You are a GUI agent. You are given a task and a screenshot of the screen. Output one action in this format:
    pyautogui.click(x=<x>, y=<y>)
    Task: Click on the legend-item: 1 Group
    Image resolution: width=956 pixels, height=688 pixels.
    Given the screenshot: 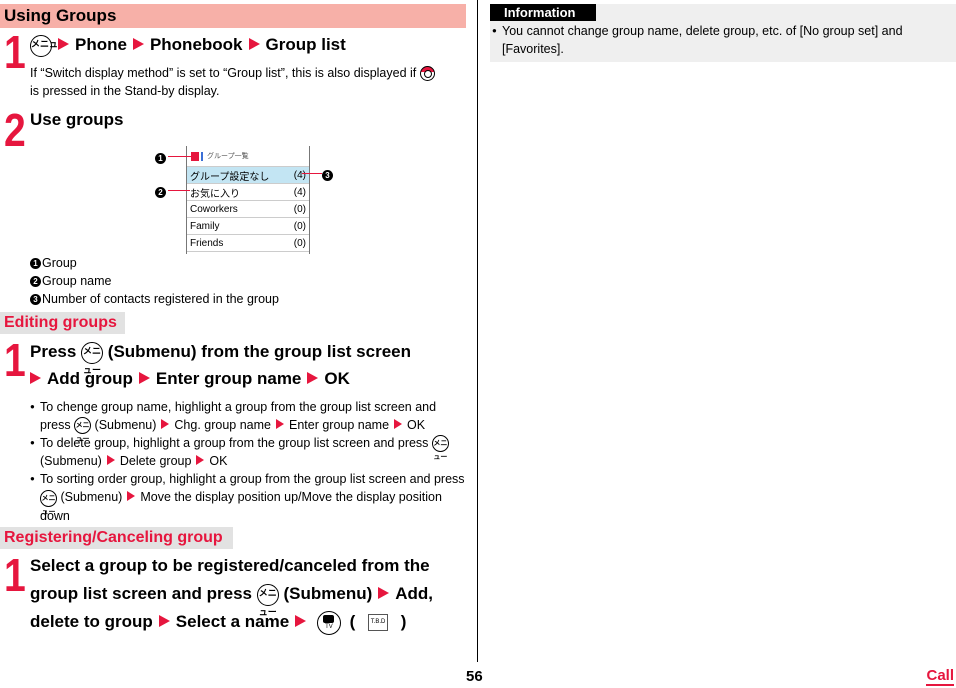 What is the action you would take?
    pyautogui.click(x=154, y=263)
    